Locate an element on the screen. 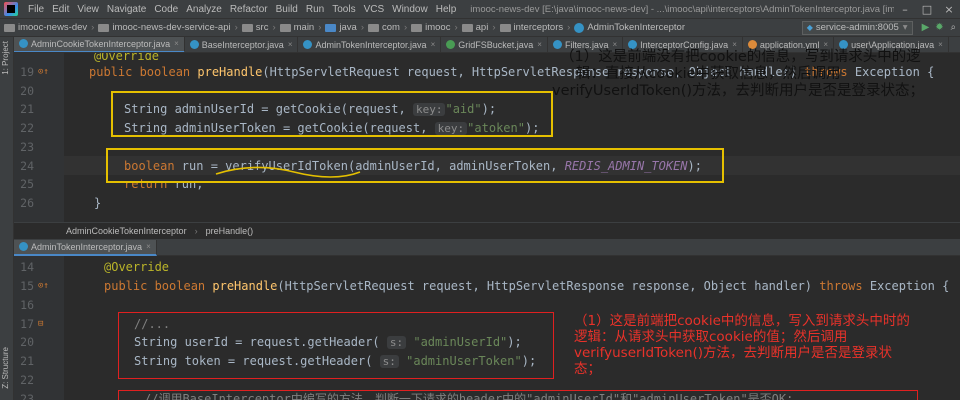 The image size is (960, 400). code-token: "adminUserToken" is located at coordinates (460, 361).